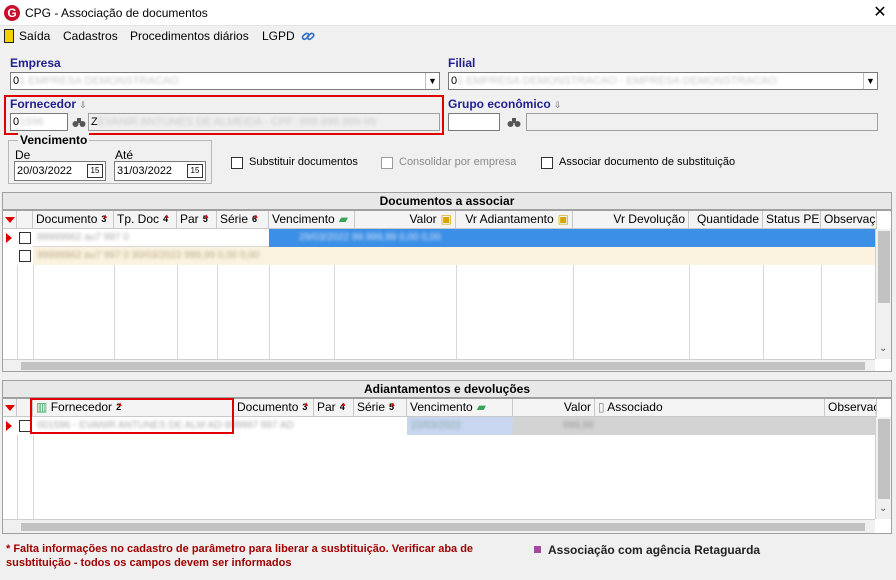 The height and width of the screenshot is (580, 896). Describe the element at coordinates (116, 13) in the screenshot. I see `window-title: CPG - Associação de documentos` at that location.